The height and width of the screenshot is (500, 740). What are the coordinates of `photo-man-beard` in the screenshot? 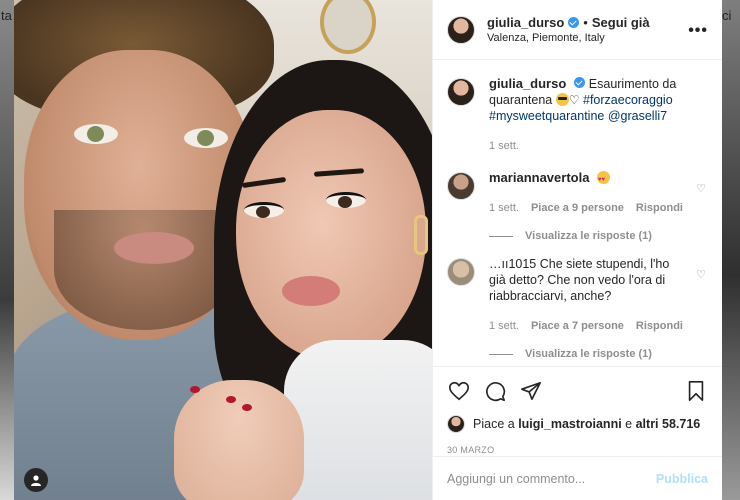 It's located at (144, 270).